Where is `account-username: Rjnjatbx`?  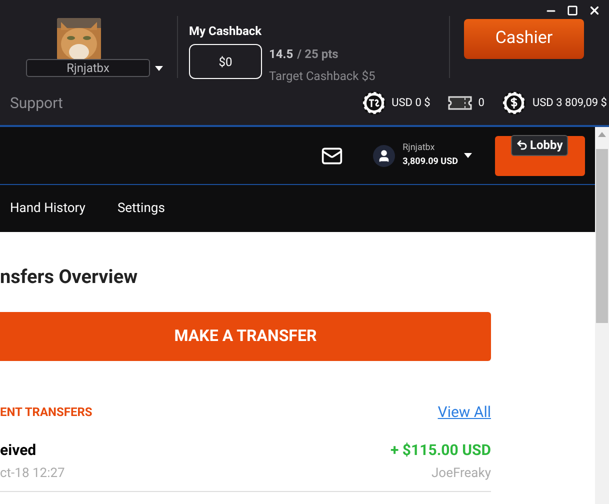
account-username: Rjnjatbx is located at coordinates (419, 148).